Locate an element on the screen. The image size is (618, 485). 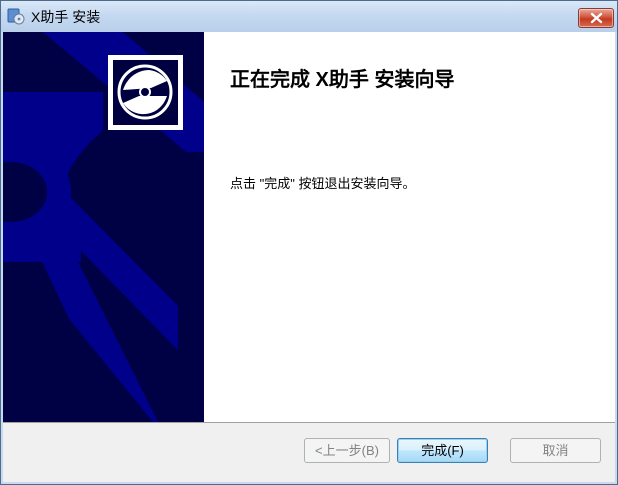
finish-button: 完成(F) is located at coordinates (442, 450).